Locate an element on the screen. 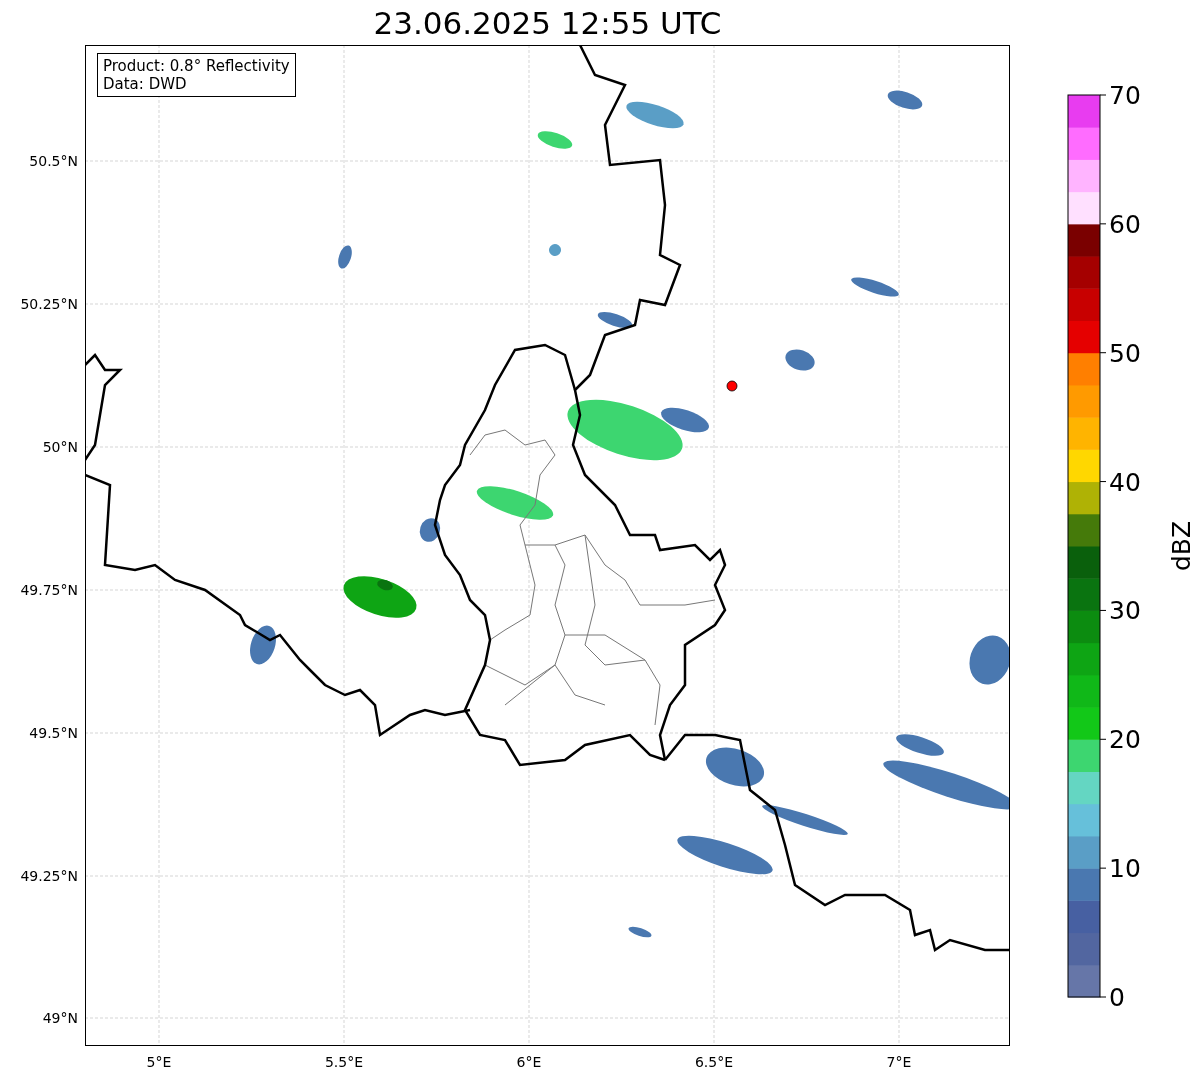 The height and width of the screenshot is (1081, 1202). colorbar-tick-label: 20 is located at coordinates (1125, 740).